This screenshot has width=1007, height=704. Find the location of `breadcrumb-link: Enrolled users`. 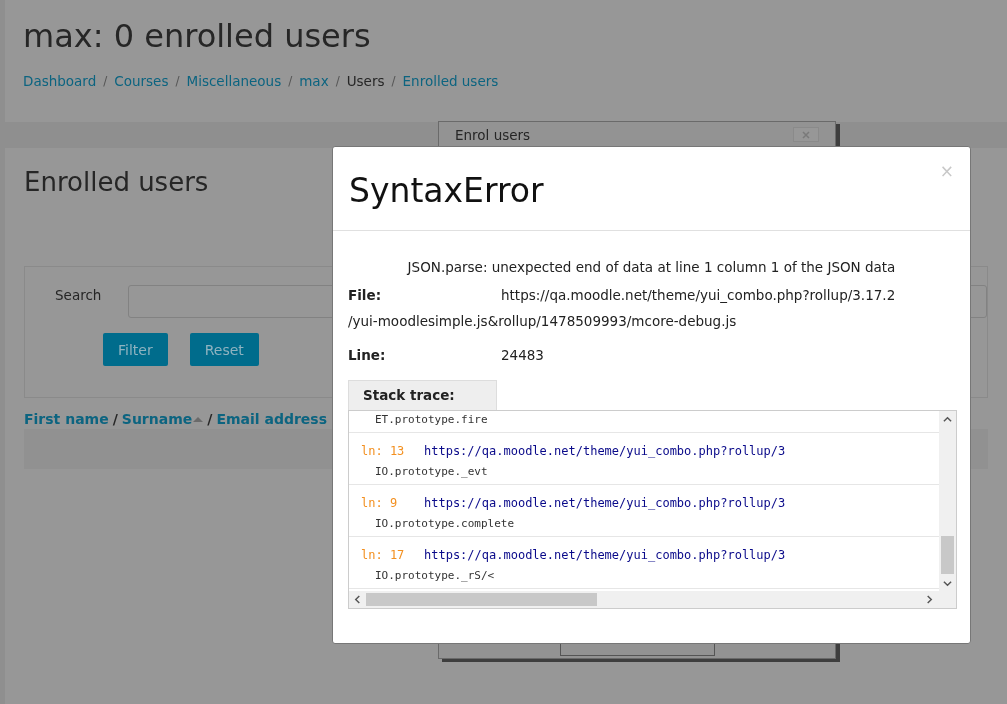

breadcrumb-link: Enrolled users is located at coordinates (450, 81).